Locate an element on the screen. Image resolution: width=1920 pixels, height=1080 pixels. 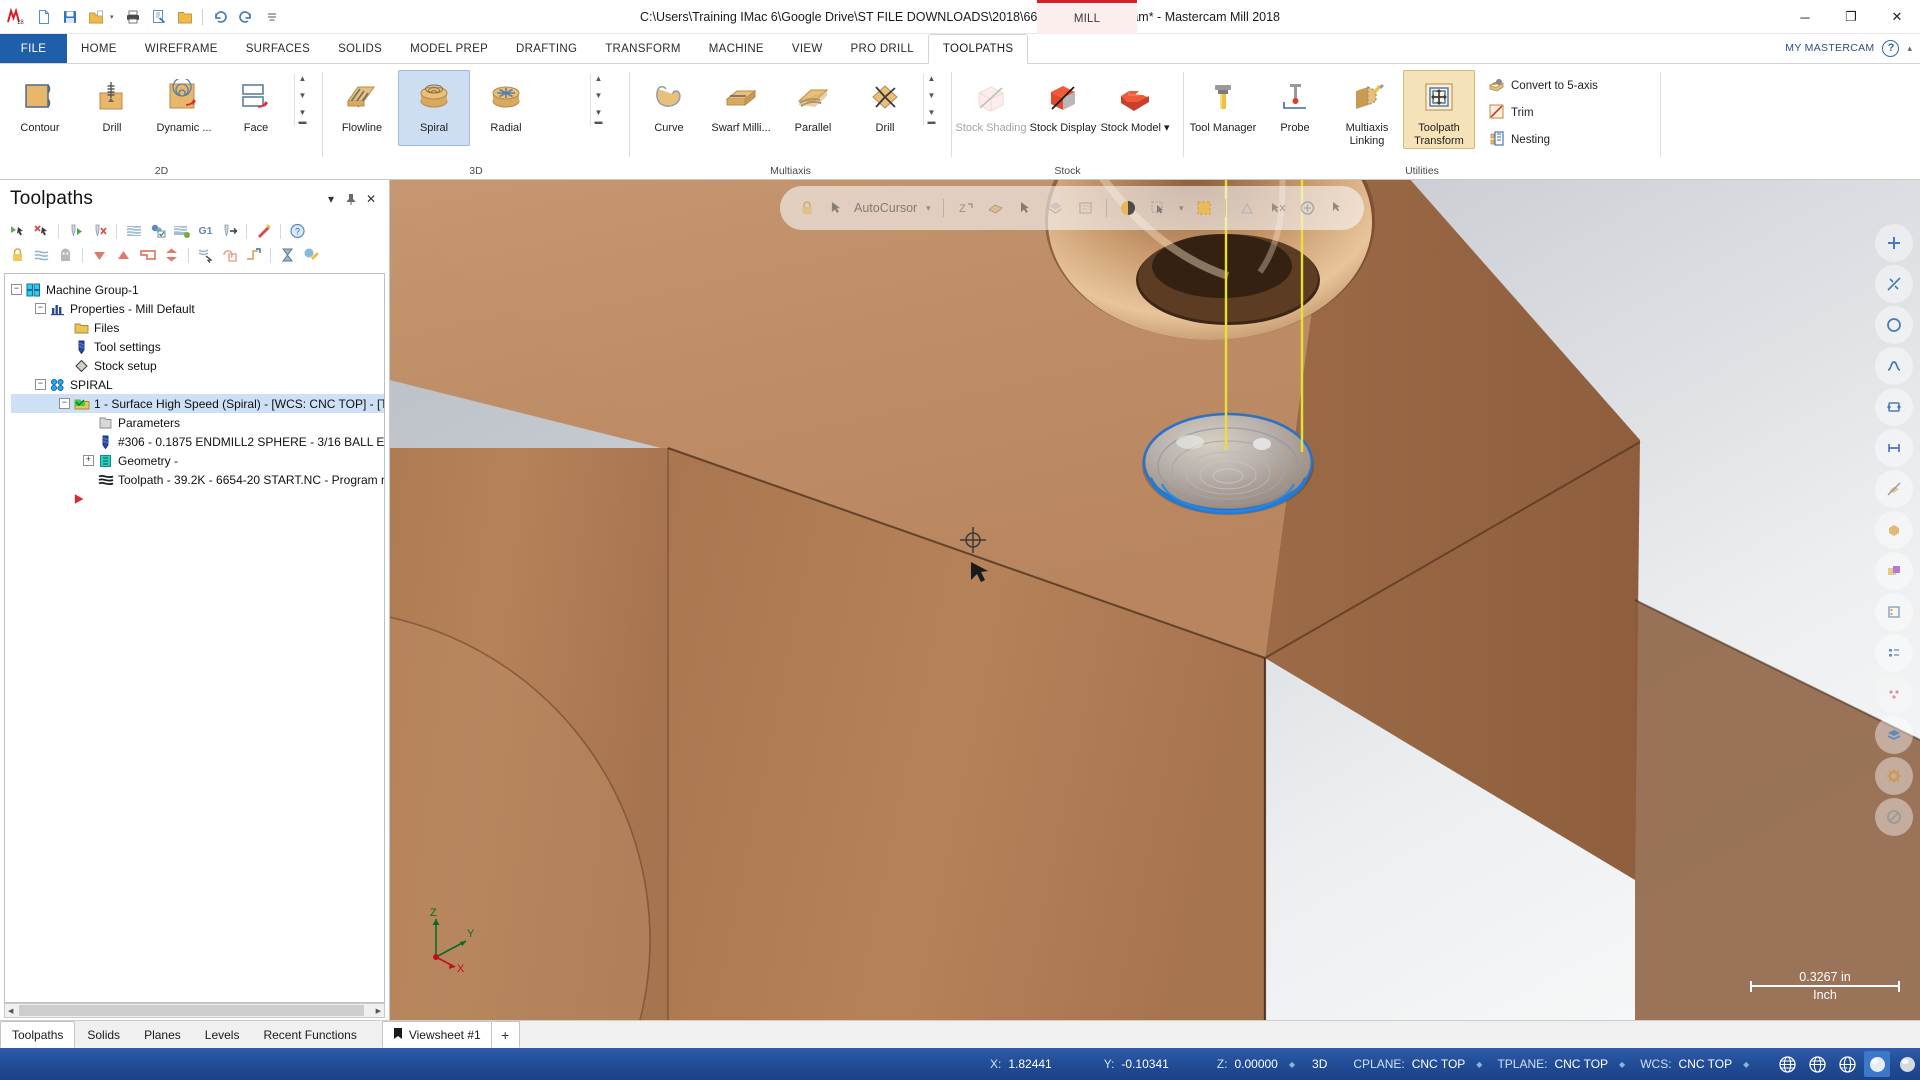
tab-machine: MACHINE is located at coordinates (736, 49).